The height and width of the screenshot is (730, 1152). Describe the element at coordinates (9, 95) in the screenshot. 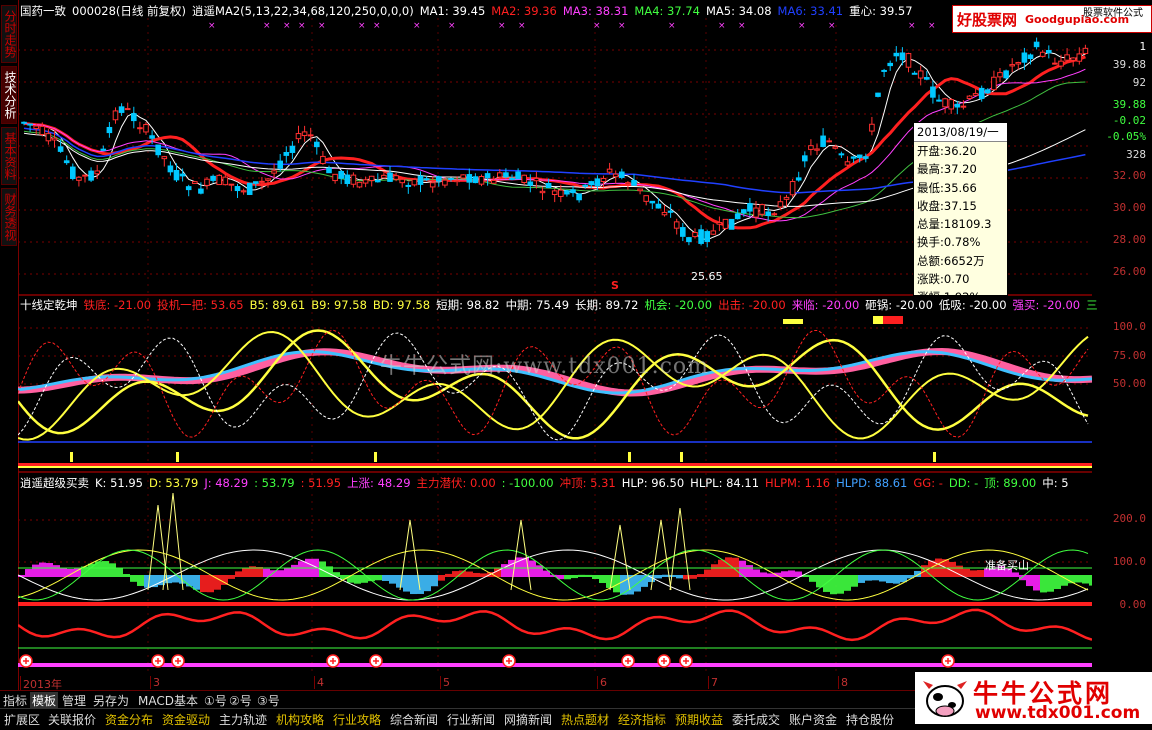

I see `tab-technical: 技术分析` at that location.